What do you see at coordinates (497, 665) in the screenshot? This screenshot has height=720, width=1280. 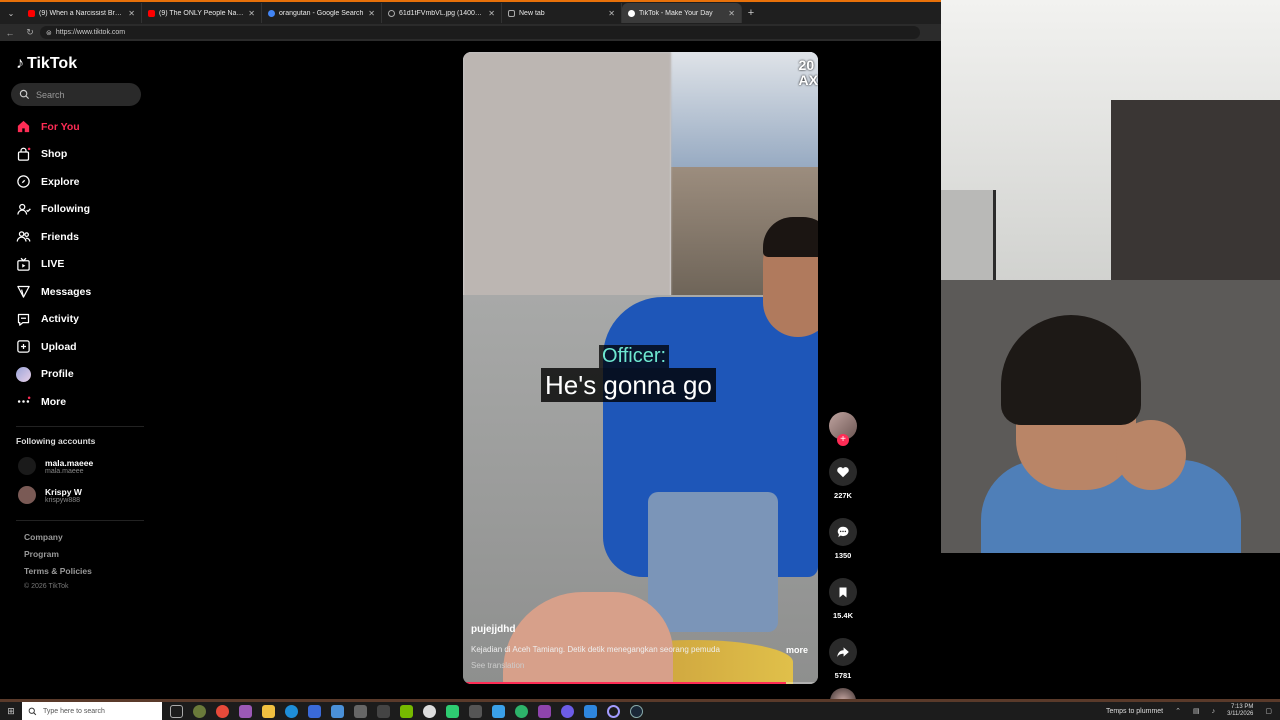 I see `see-translation-link: See translation` at bounding box center [497, 665].